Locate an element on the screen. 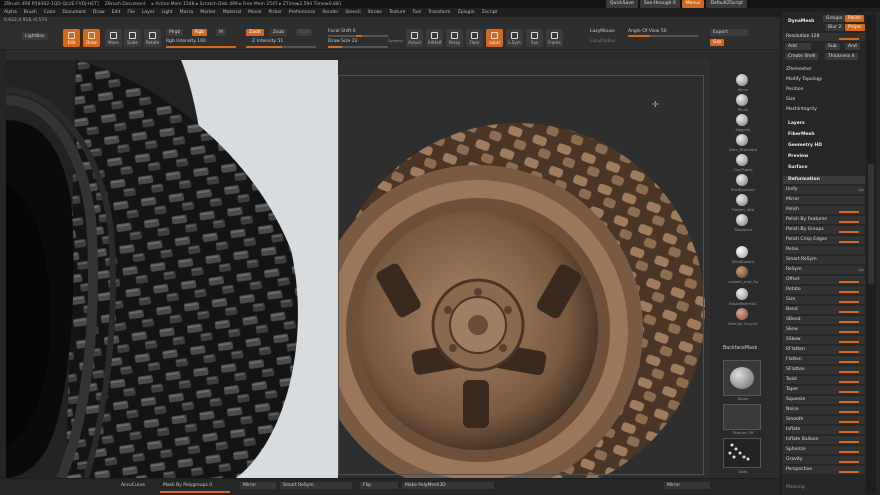 The width and height of the screenshot is (880, 495). m-button: M is located at coordinates (221, 32).